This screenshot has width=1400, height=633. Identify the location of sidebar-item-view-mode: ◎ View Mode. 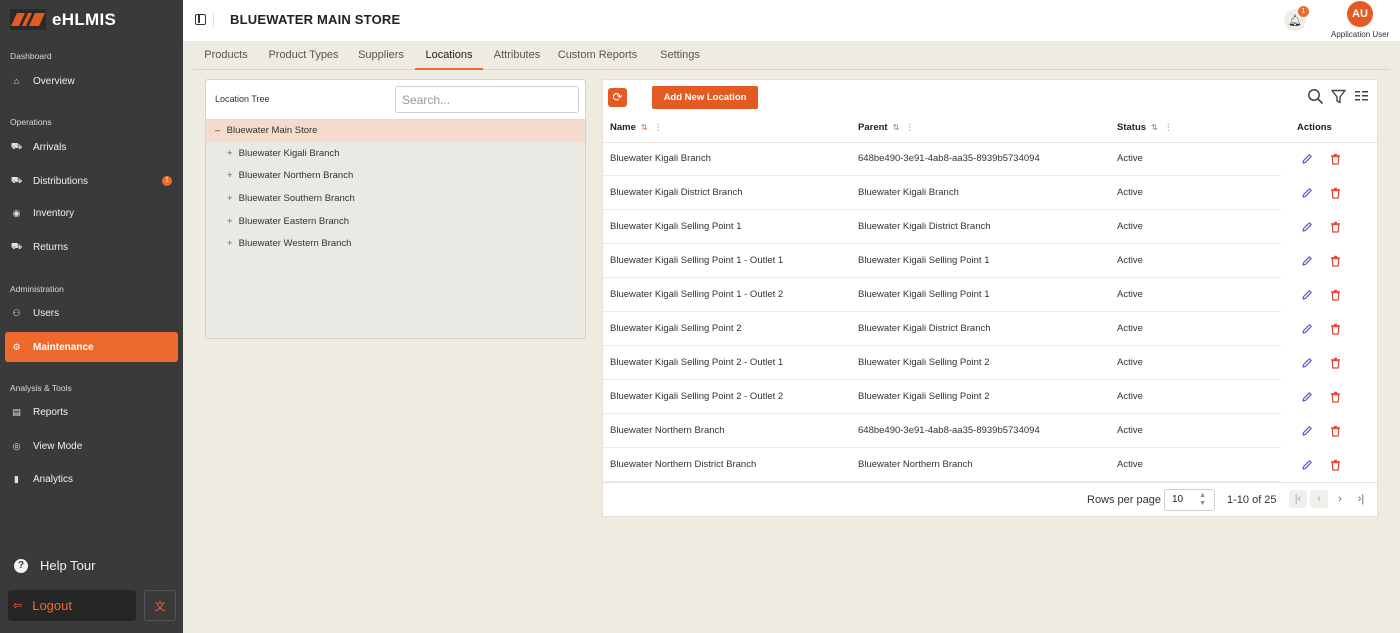
(91, 446).